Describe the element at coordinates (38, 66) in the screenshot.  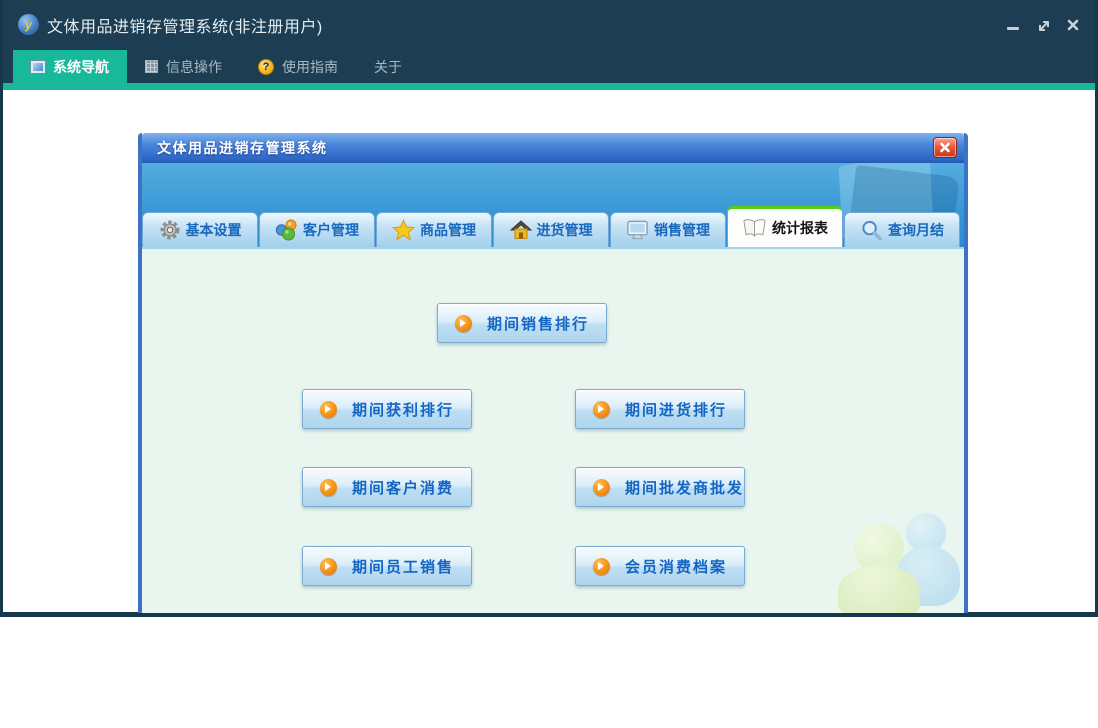
I see `window-icon` at that location.